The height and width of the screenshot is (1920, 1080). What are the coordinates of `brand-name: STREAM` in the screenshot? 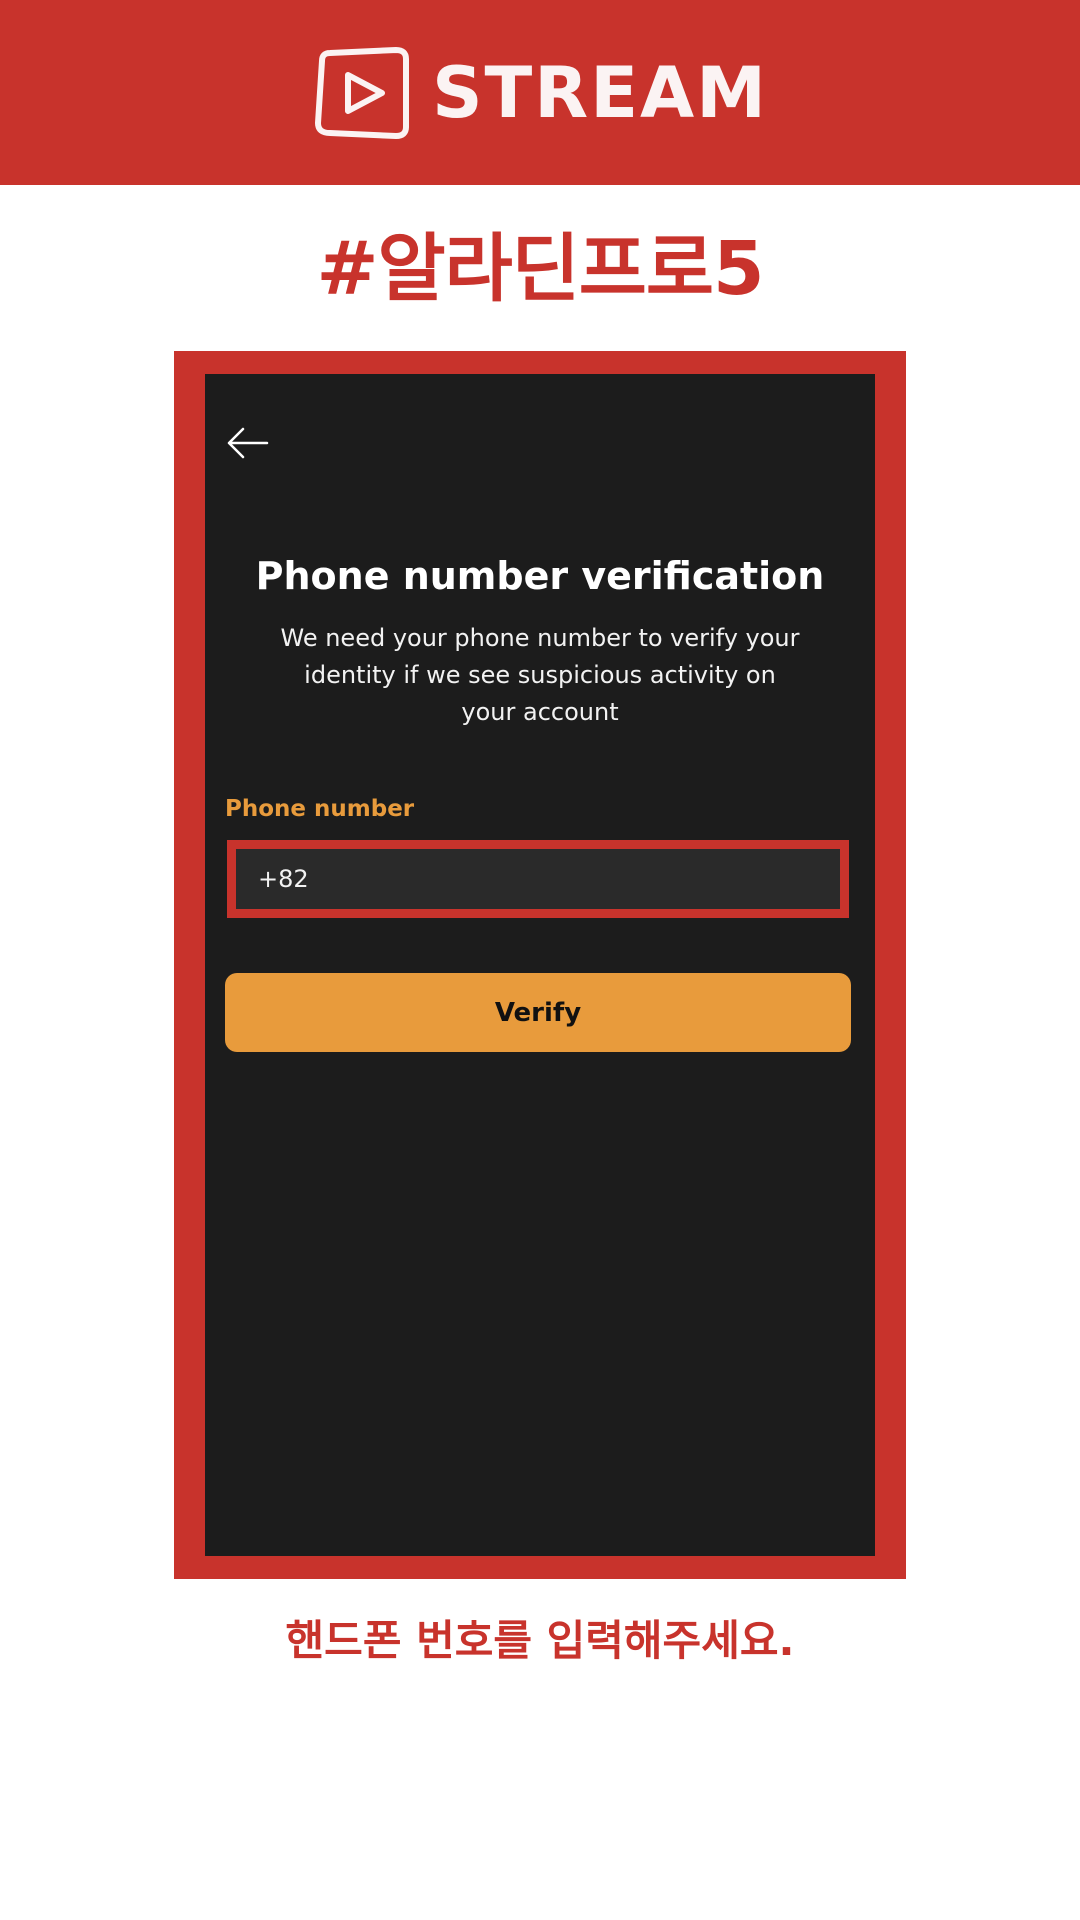 It's located at (600, 92).